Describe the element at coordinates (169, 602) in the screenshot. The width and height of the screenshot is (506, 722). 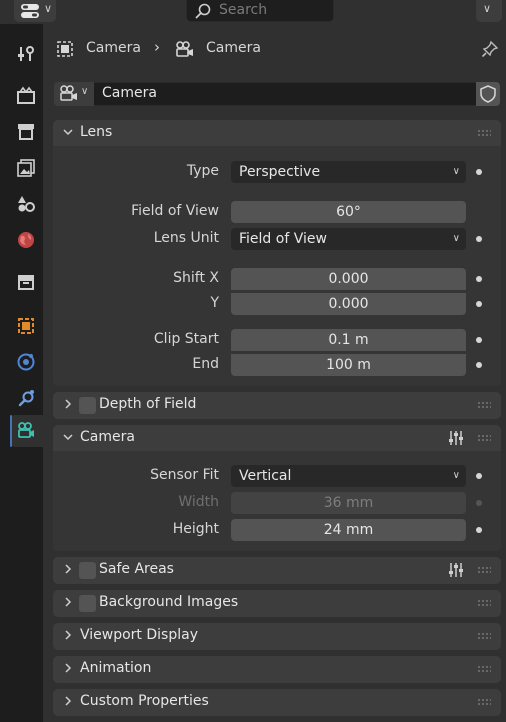
I see `panel-title: Background Images` at that location.